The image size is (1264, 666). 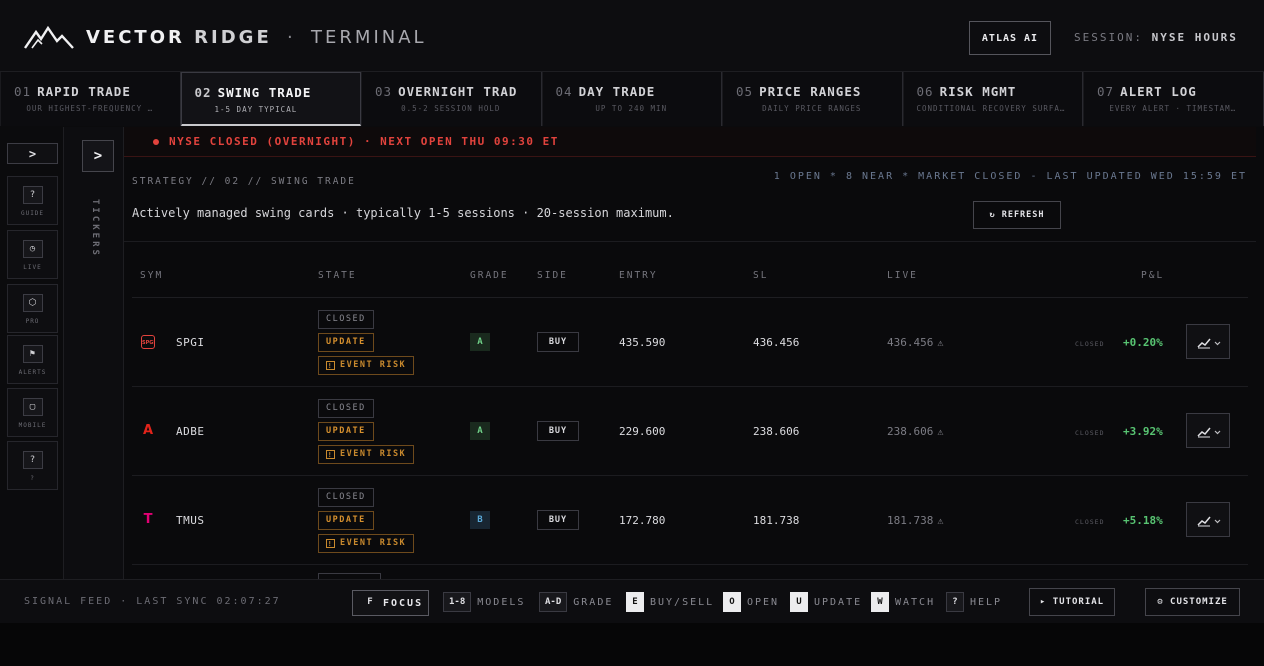 What do you see at coordinates (776, 342) in the screenshot?
I see `row-sl: 436.456` at bounding box center [776, 342].